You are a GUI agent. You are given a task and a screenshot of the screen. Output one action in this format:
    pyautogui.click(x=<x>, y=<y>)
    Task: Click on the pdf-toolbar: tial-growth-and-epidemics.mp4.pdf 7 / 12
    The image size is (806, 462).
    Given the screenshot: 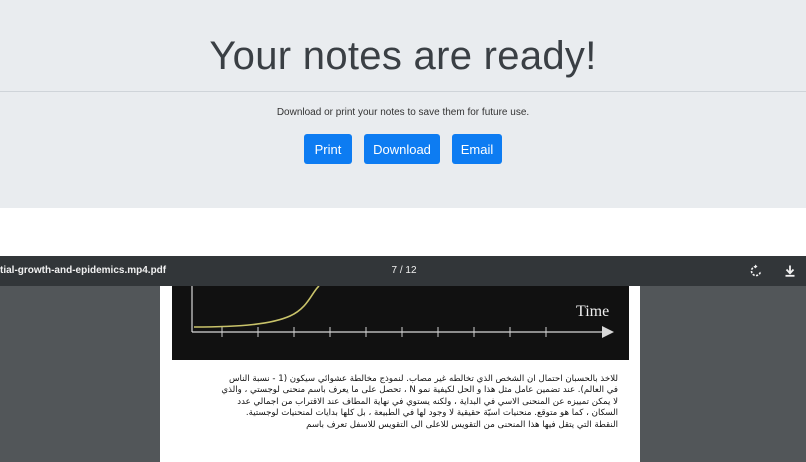 What is the action you would take?
    pyautogui.click(x=403, y=271)
    